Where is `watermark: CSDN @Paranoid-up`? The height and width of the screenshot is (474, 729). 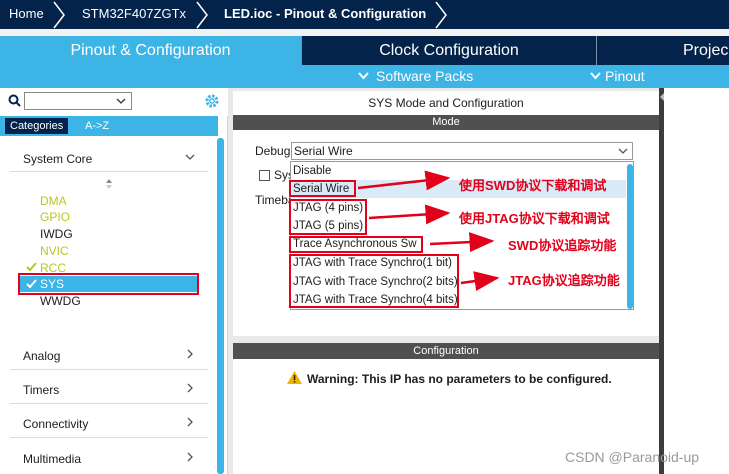
watermark: CSDN @Paranoid-up is located at coordinates (632, 457).